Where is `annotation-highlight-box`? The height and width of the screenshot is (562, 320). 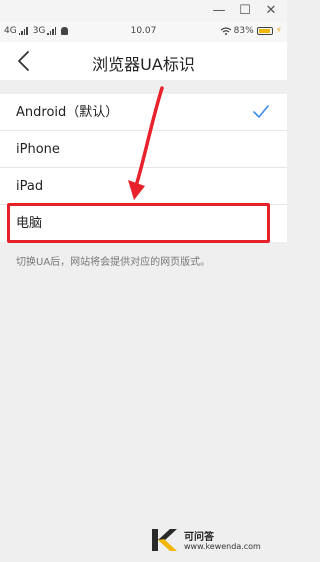 annotation-highlight-box is located at coordinates (138, 223).